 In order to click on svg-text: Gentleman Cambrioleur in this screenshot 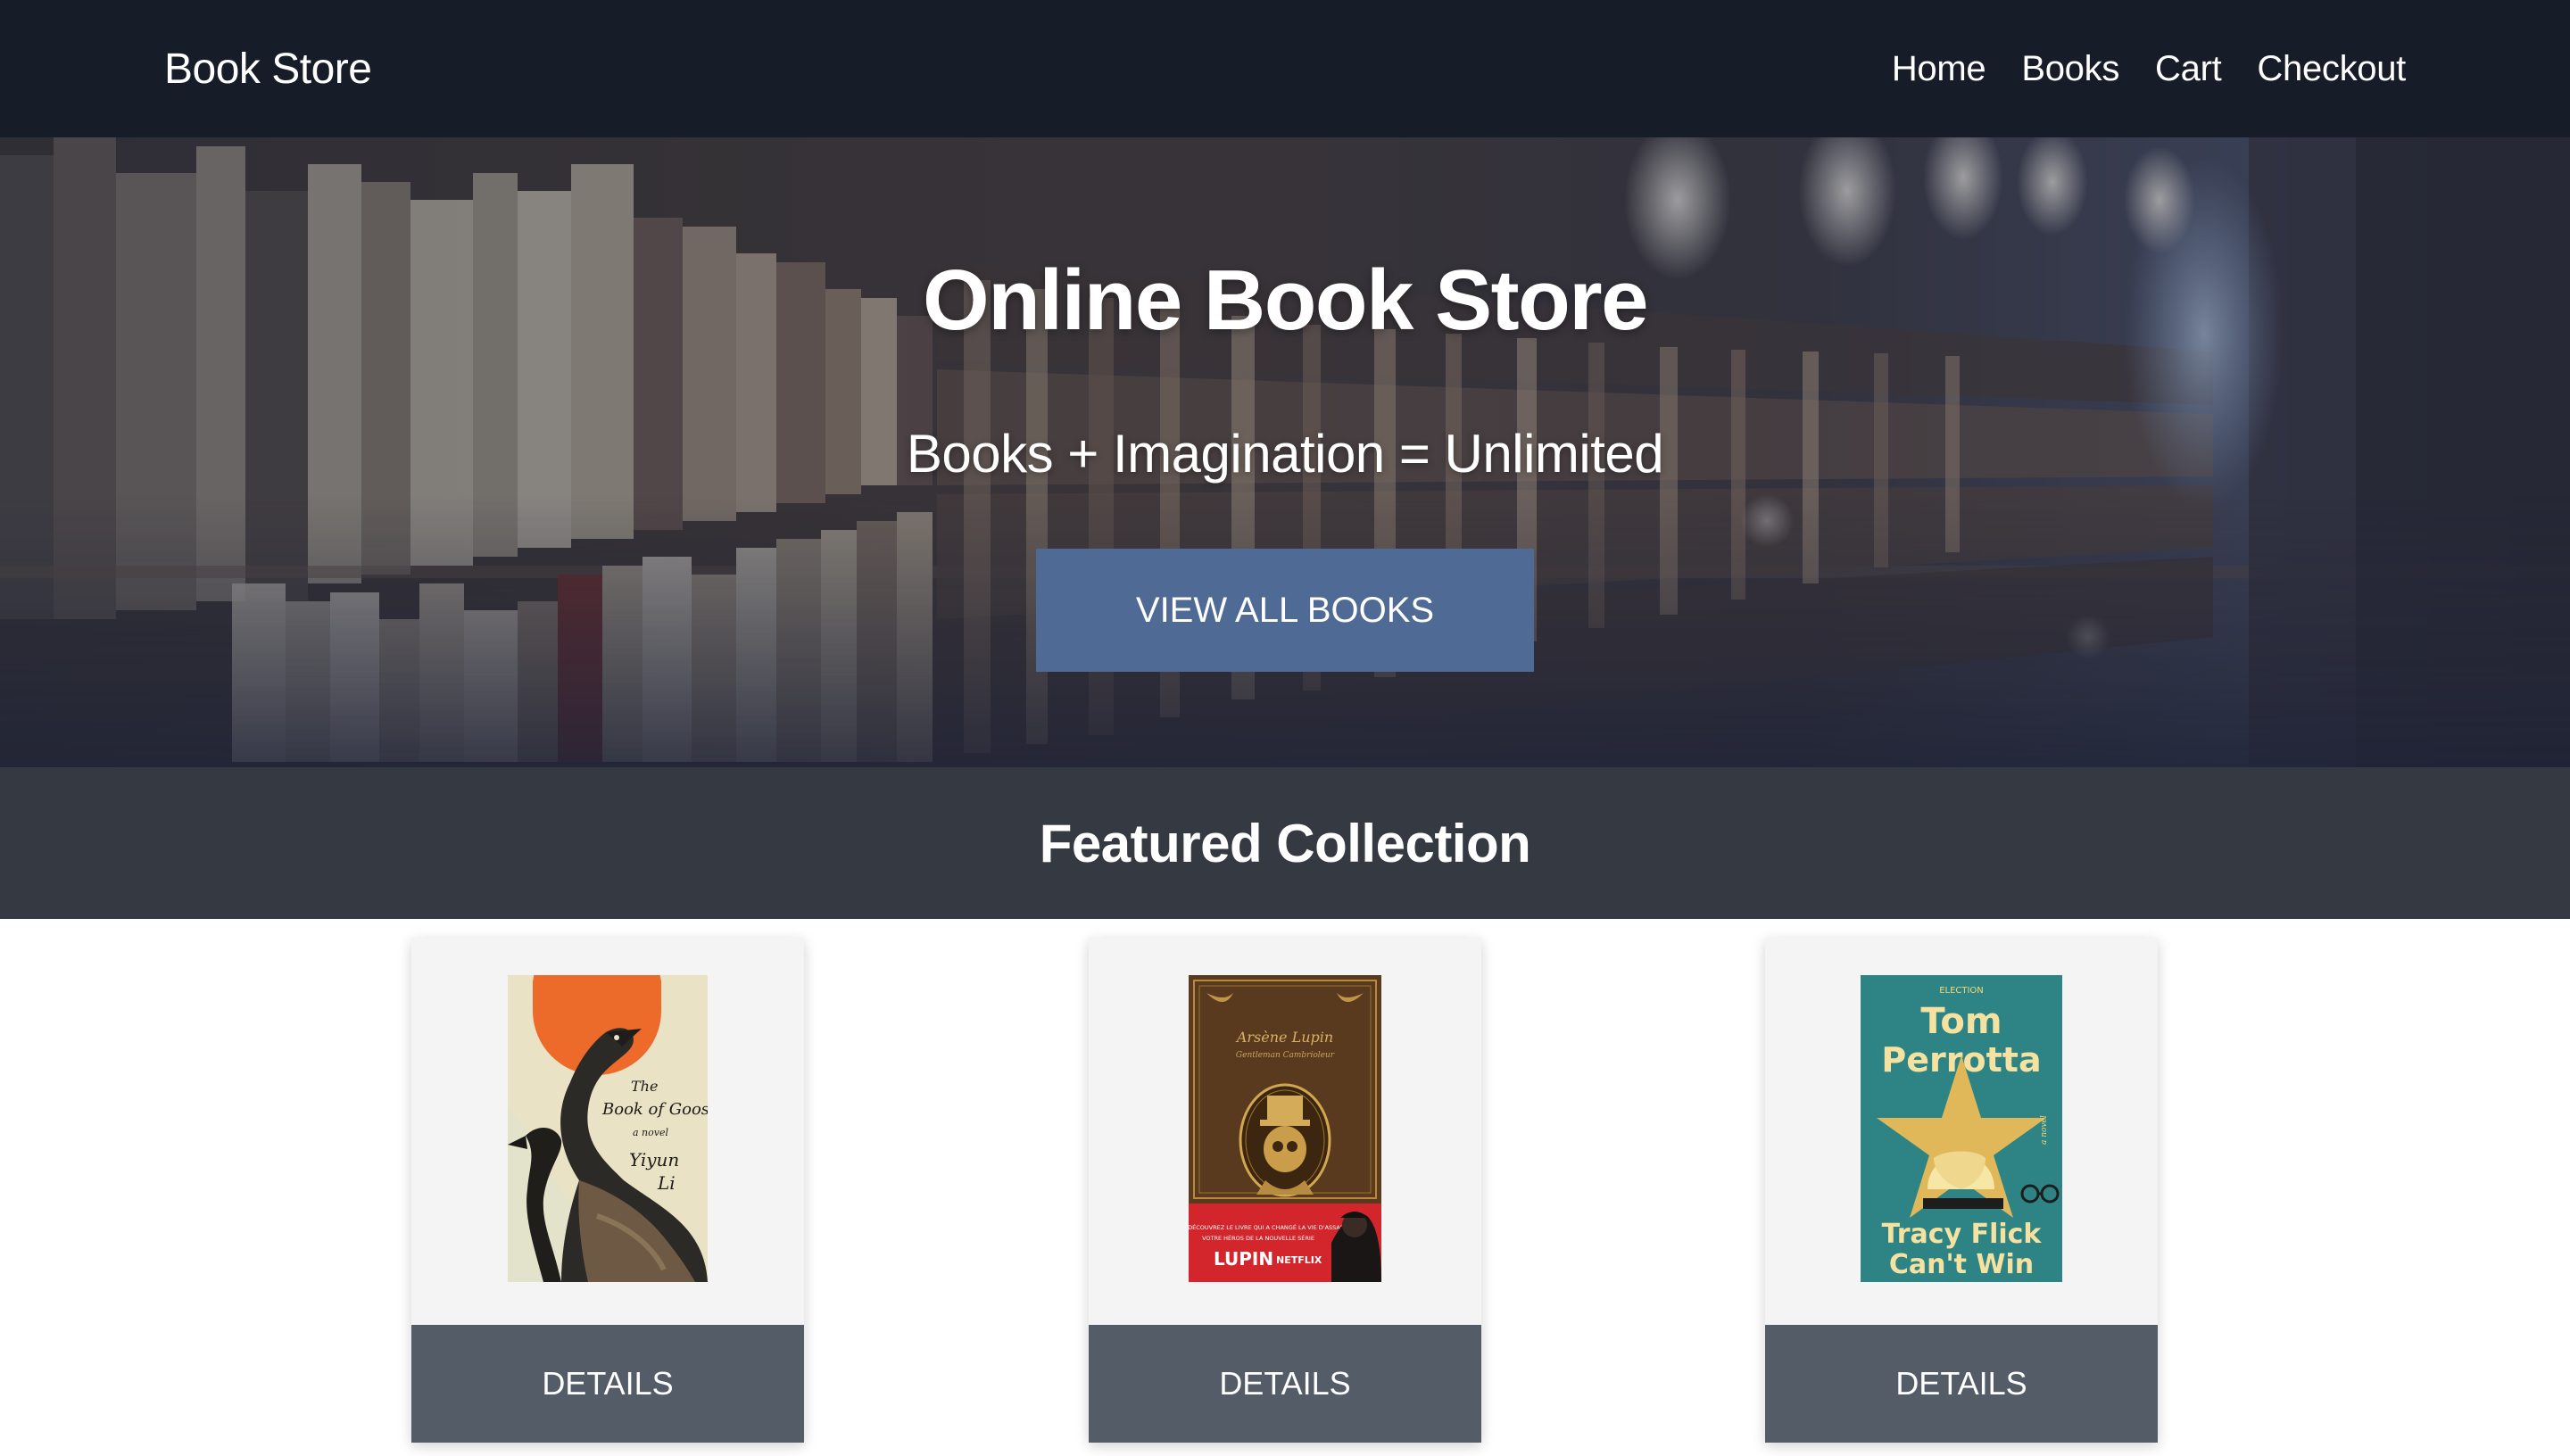, I will do `click(1286, 1056)`.